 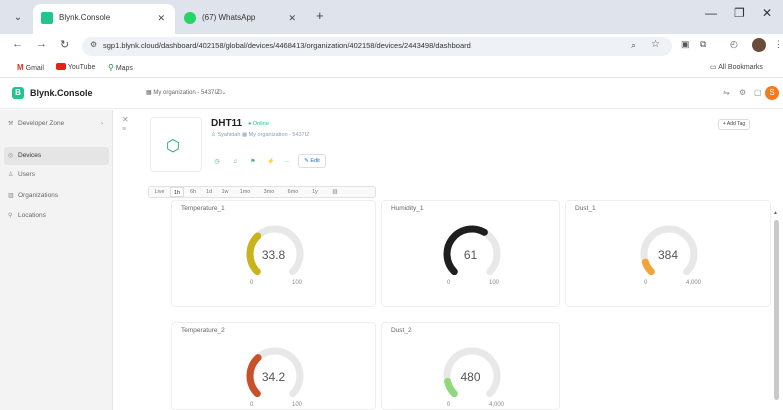 I want to click on bookmark-label: All Bookmarks, so click(x=740, y=67).